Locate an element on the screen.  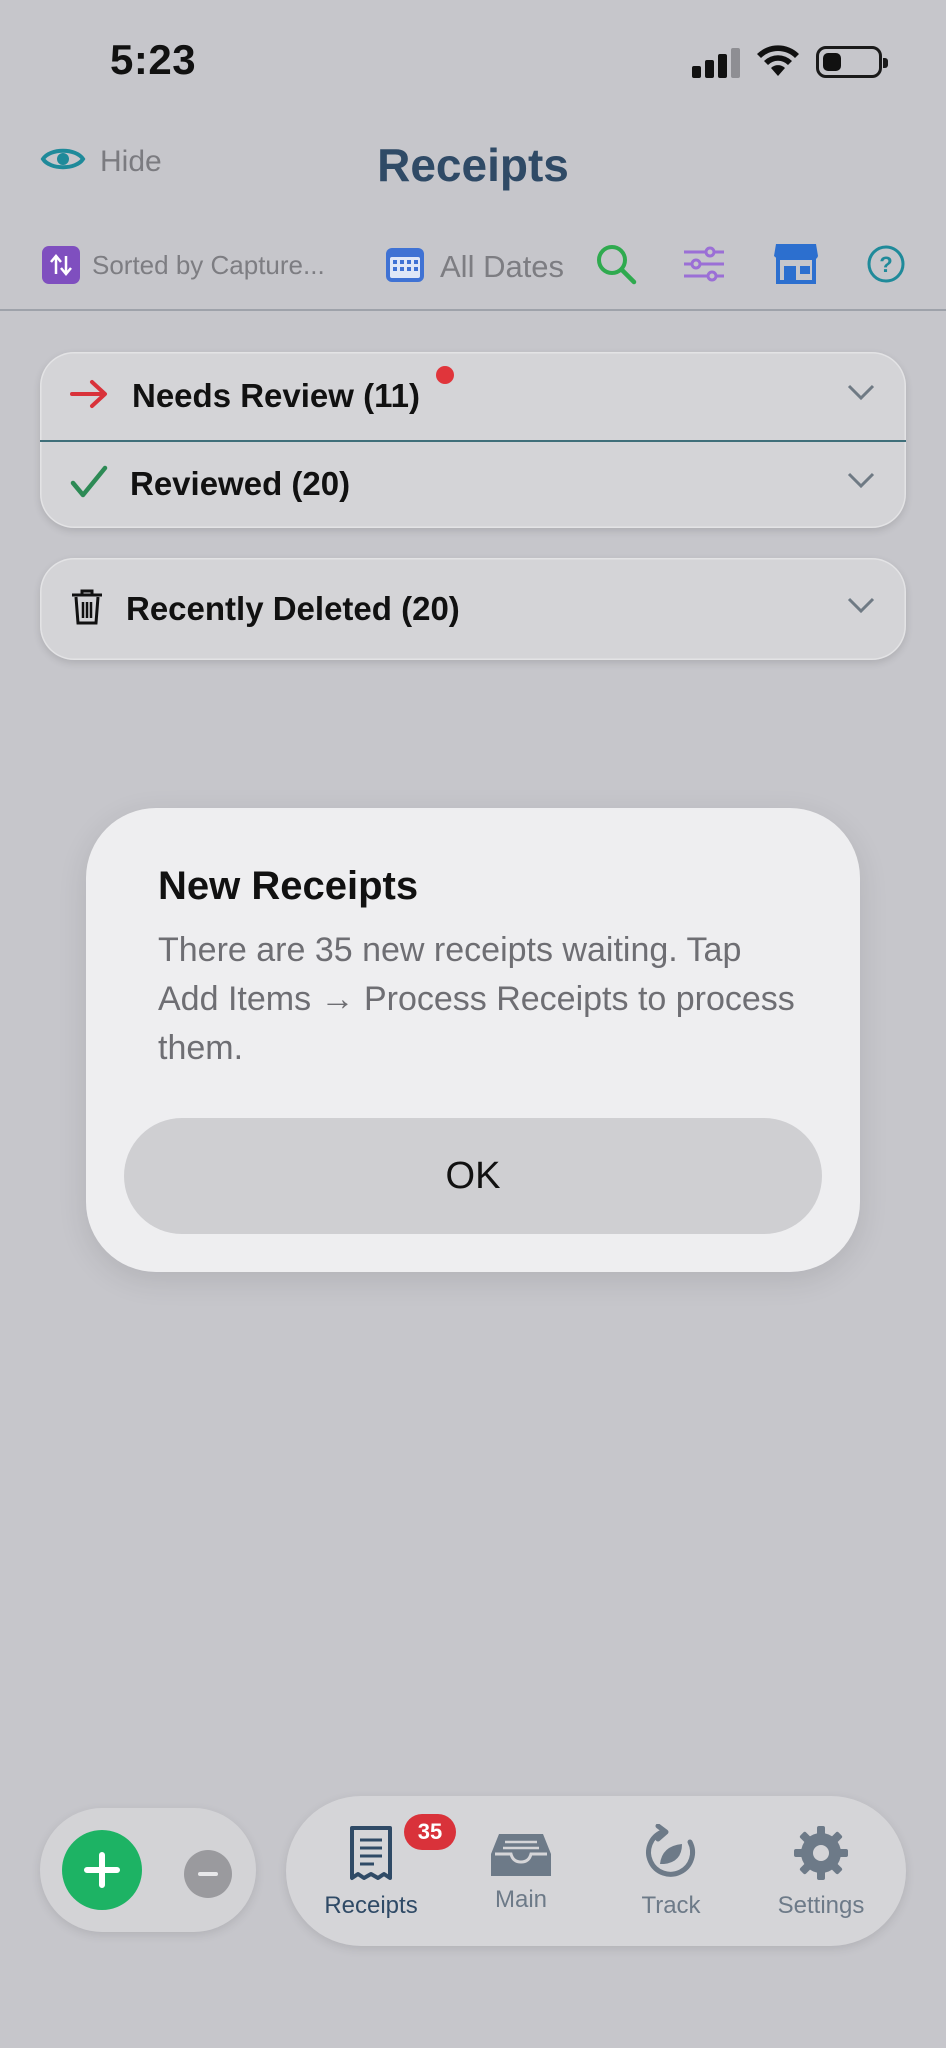
tab-track-label: Track is located at coordinates (671, 1905).